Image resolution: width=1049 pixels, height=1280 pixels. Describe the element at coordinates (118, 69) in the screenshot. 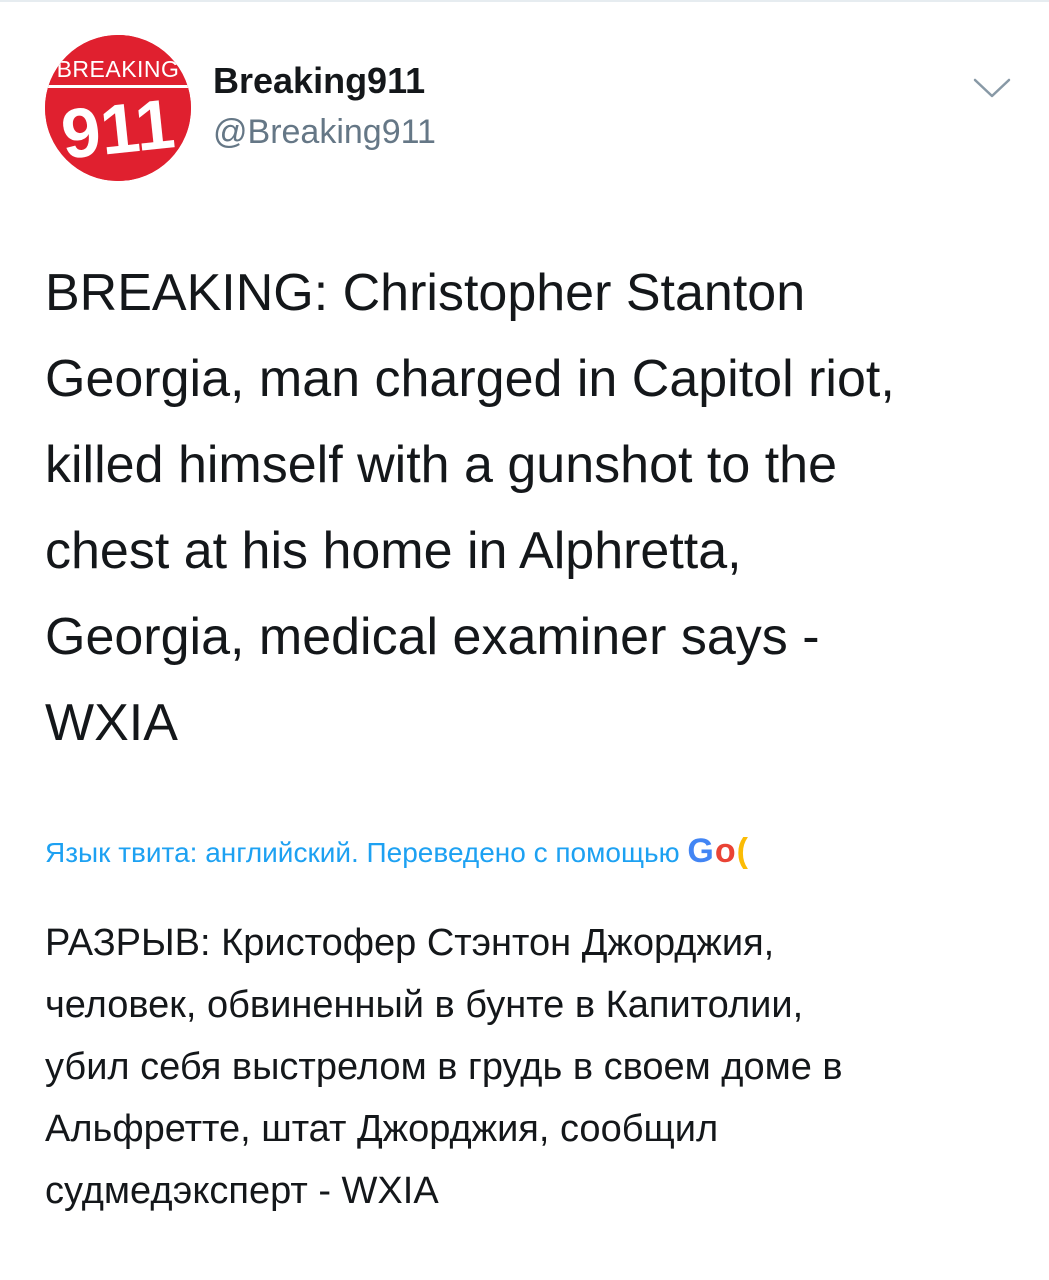

I see `logo-banner-text: BREAKING` at that location.